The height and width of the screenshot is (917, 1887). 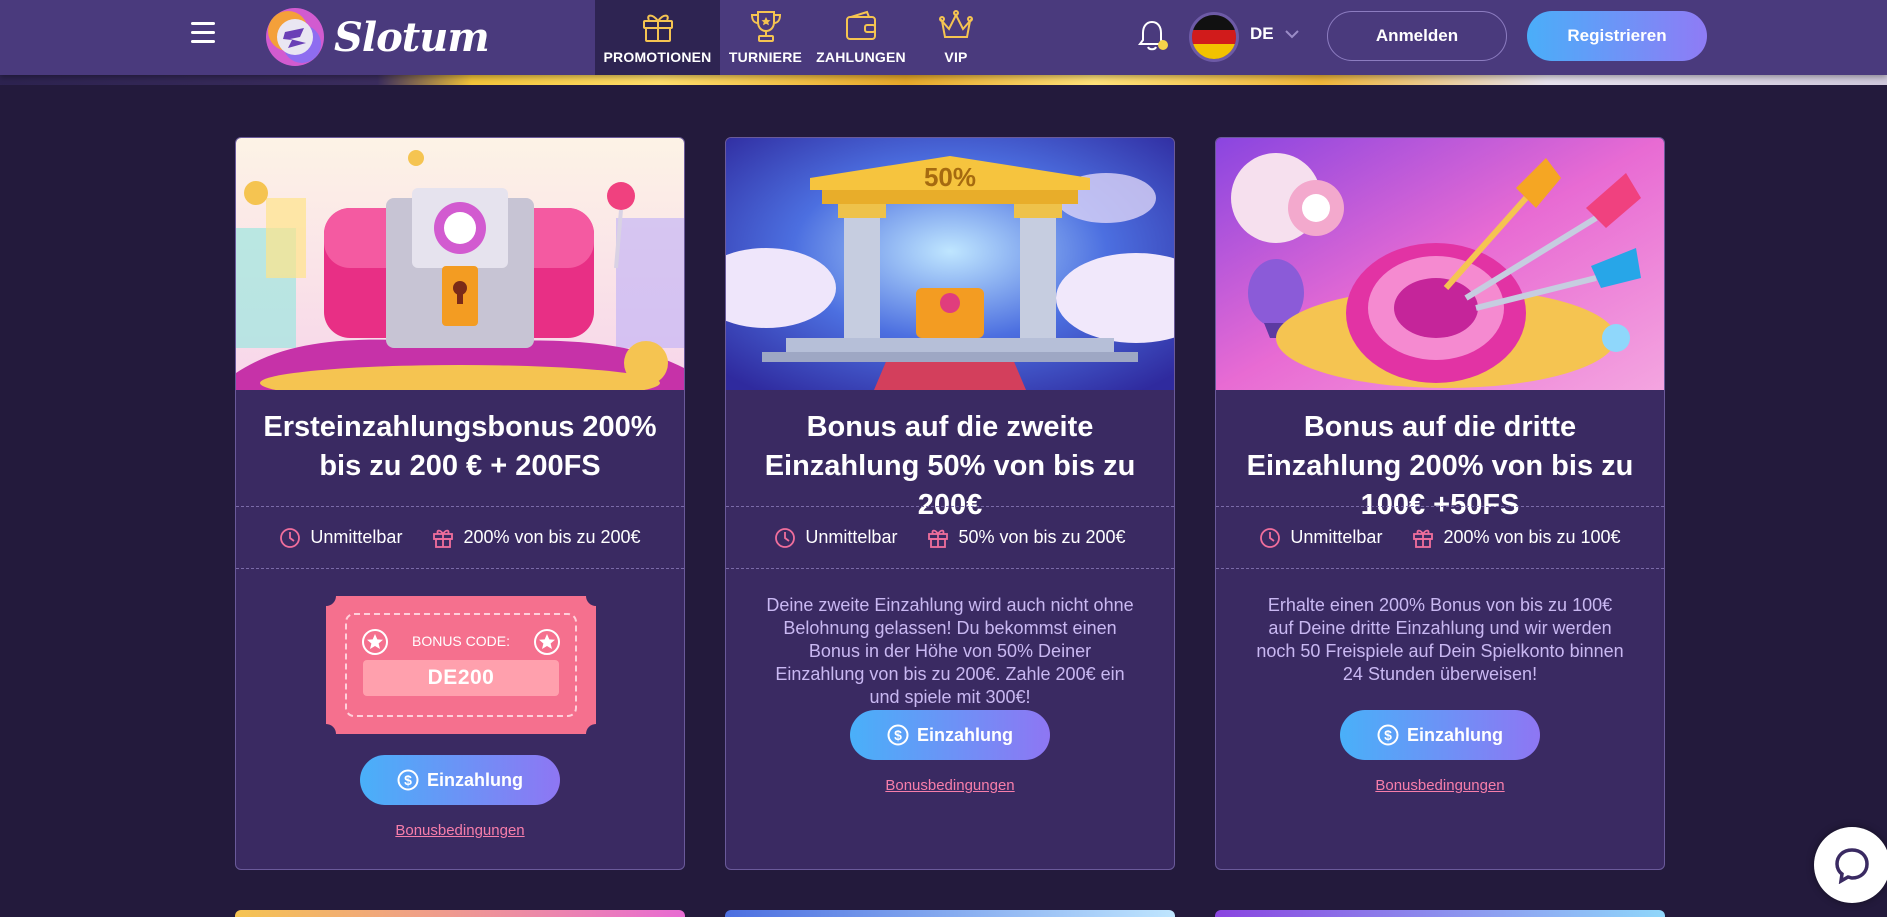 What do you see at coordinates (861, 57) in the screenshot?
I see `nav-label: ZAHLUNGEN` at bounding box center [861, 57].